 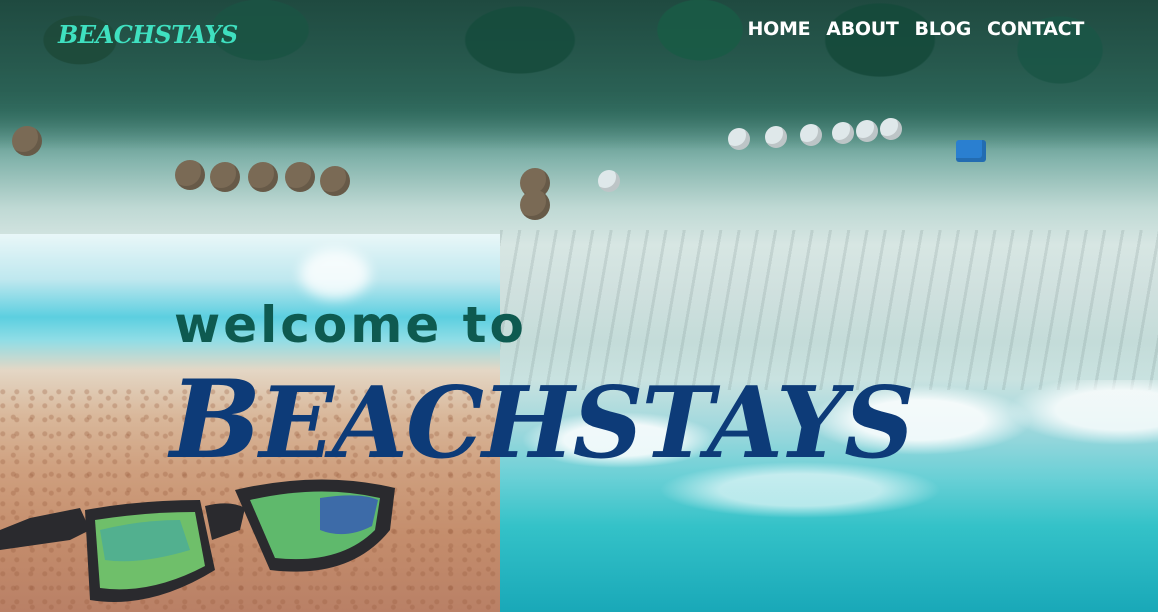 I want to click on sunglasses-icon, so click(x=197, y=540).